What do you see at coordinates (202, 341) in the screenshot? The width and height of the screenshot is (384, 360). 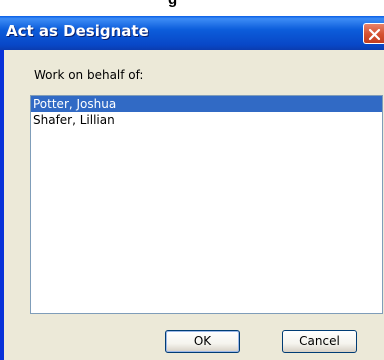 I see `ok-button: OK` at bounding box center [202, 341].